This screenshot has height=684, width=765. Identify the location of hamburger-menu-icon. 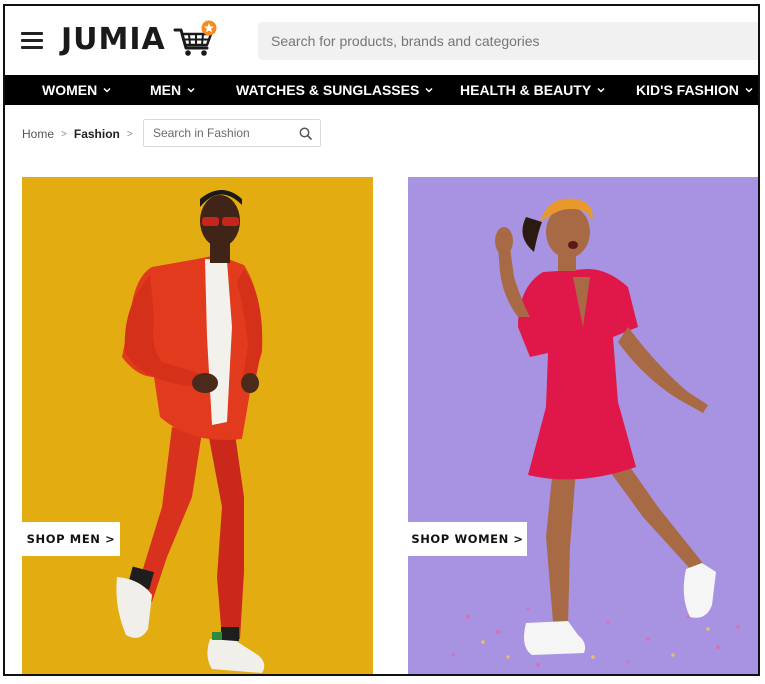
(32, 41).